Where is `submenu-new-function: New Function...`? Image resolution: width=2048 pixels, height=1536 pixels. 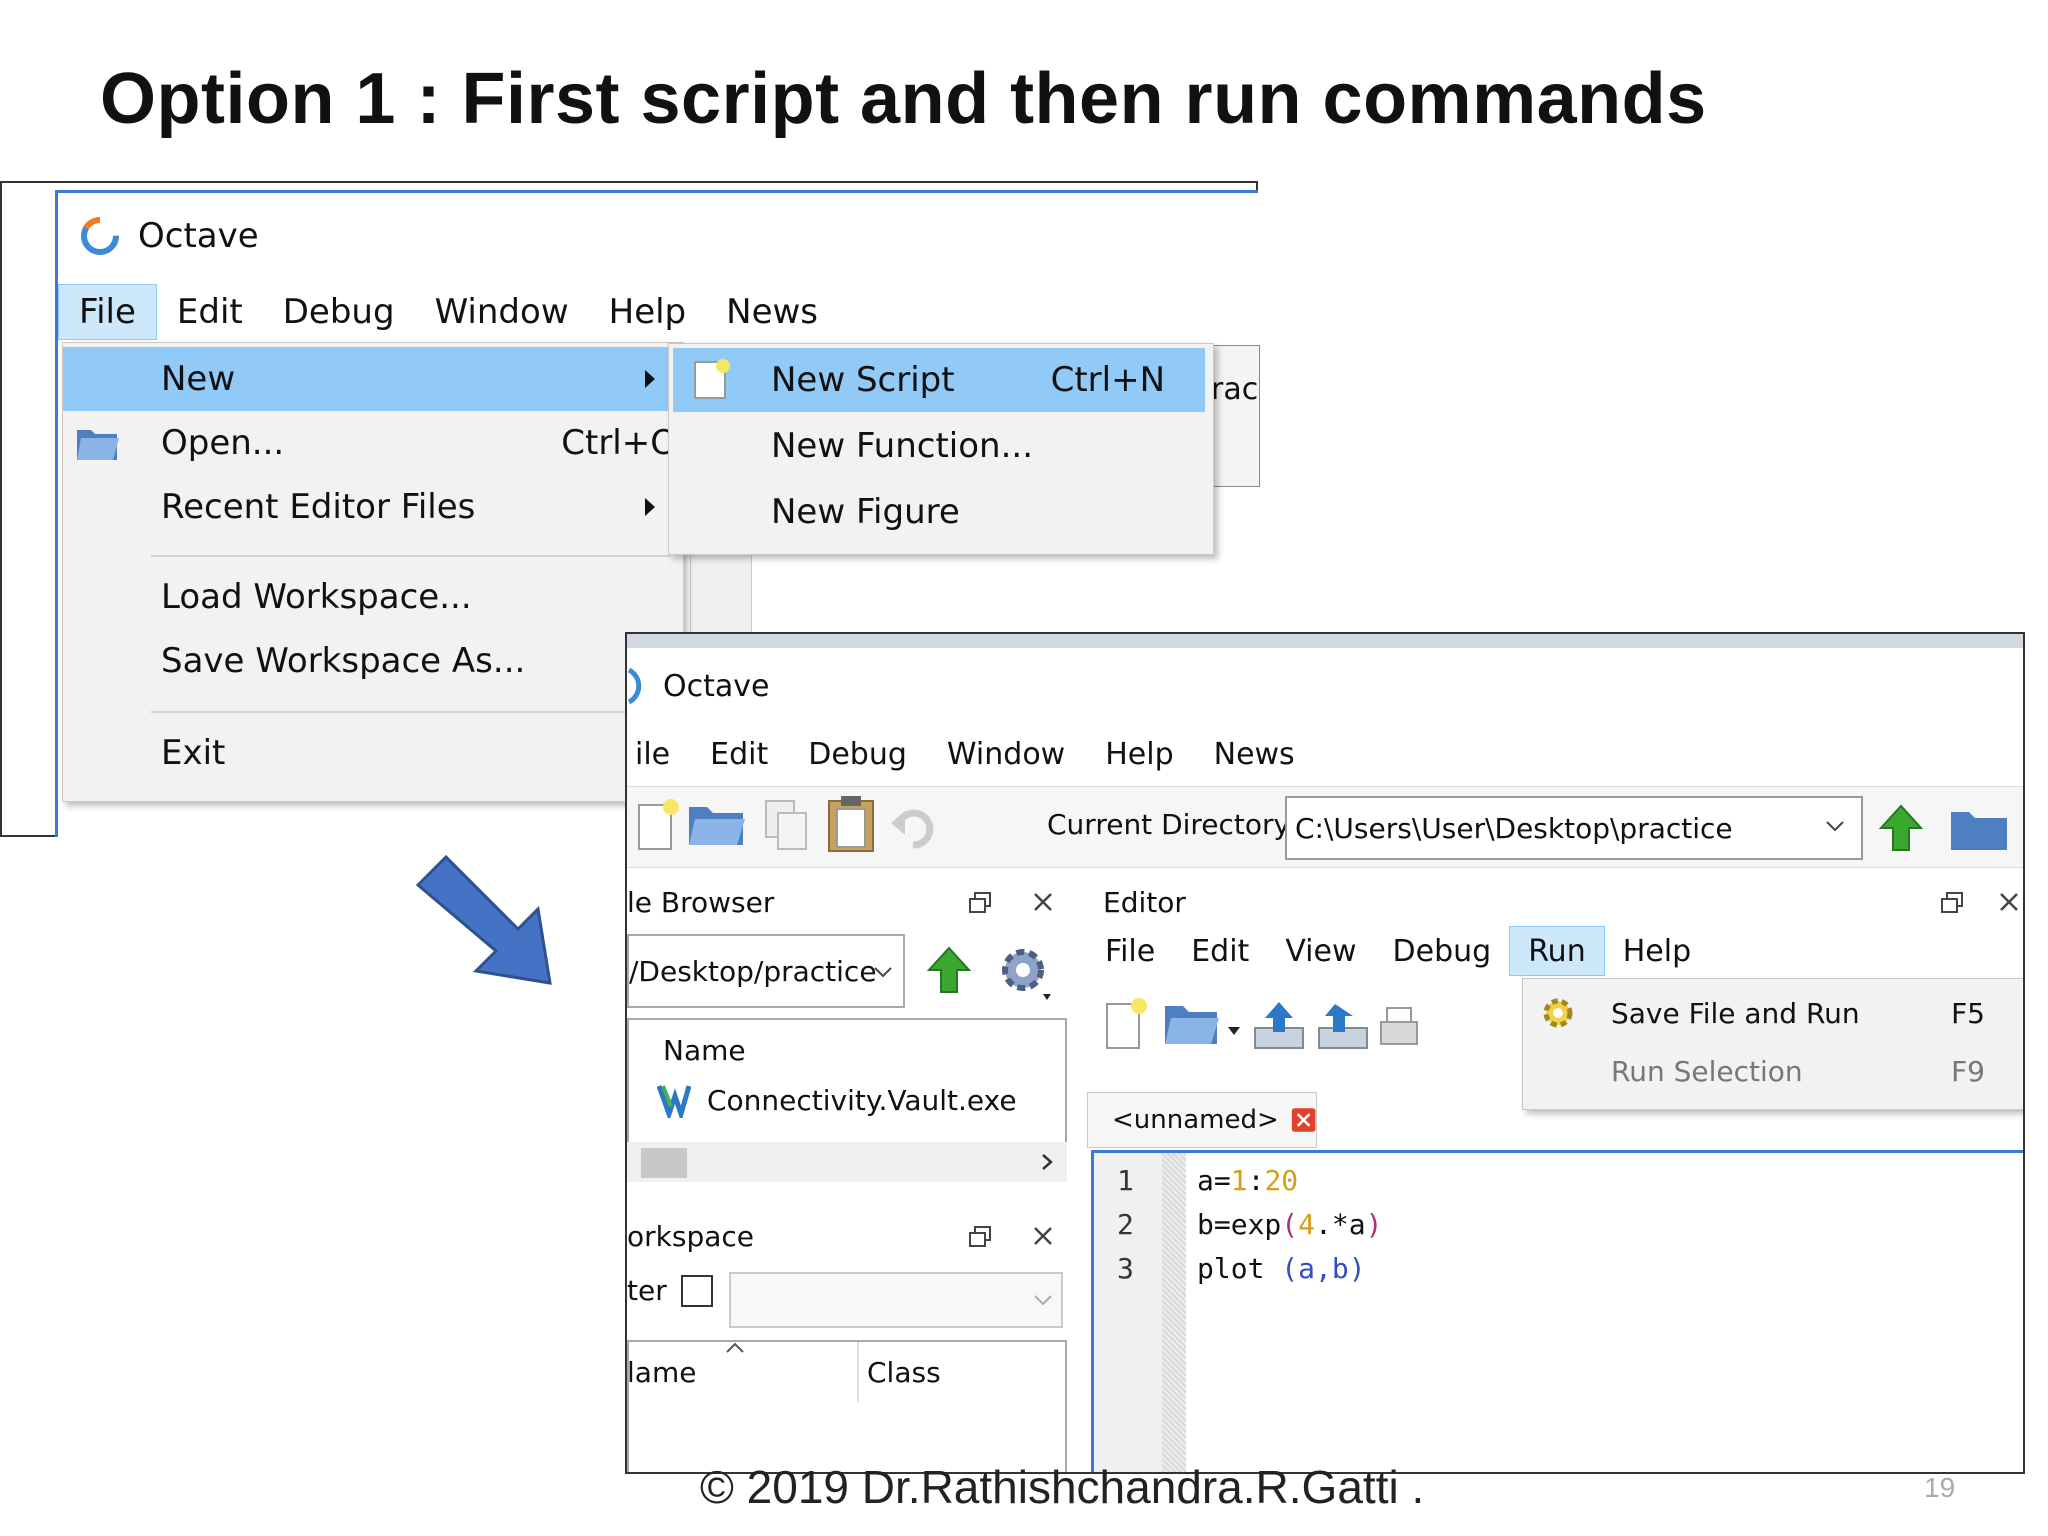 submenu-new-function: New Function... is located at coordinates (939, 446).